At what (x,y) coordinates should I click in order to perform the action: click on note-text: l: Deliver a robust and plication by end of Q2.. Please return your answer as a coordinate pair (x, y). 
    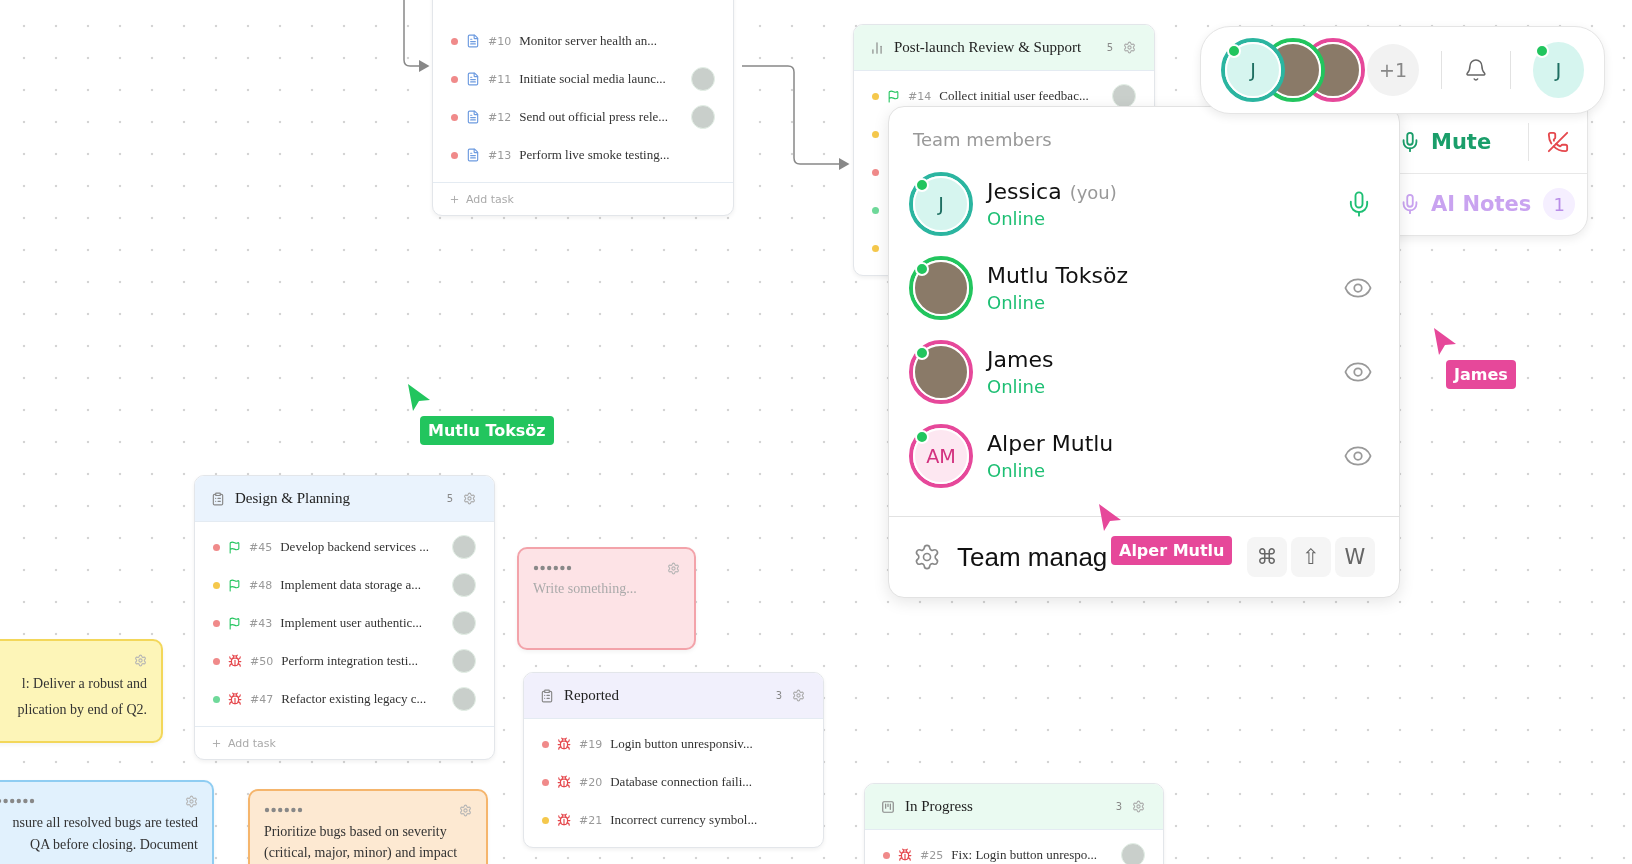
    Looking at the image, I should click on (81, 697).